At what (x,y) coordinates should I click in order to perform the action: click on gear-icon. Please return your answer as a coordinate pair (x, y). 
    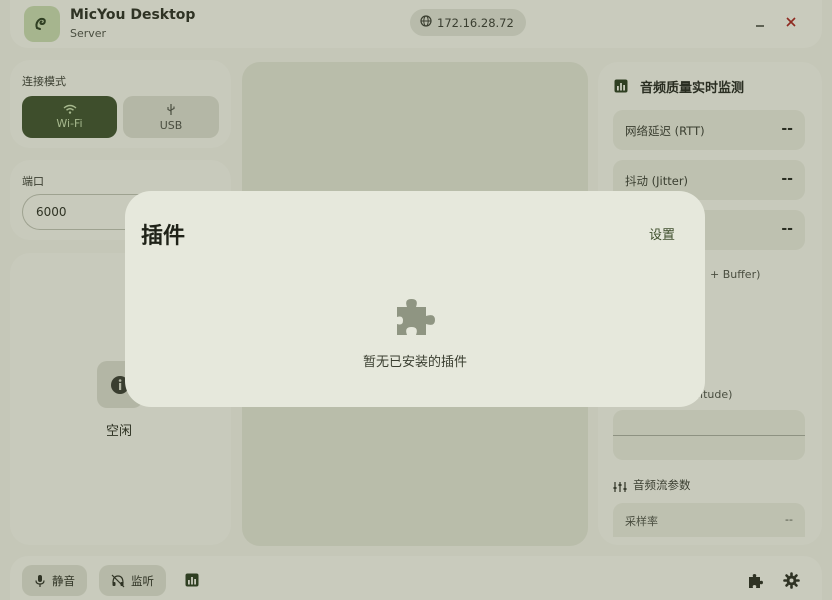
    Looking at the image, I should click on (791, 580).